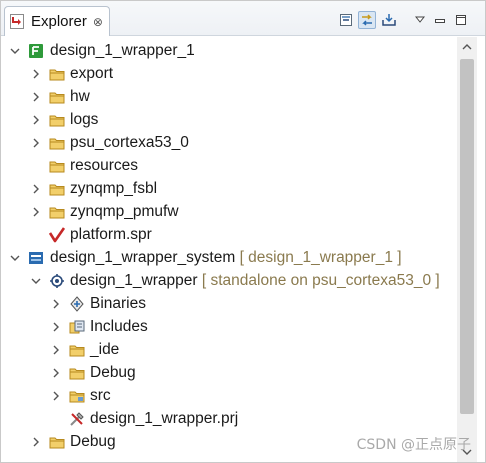 This screenshot has height=463, width=486. I want to click on tab-title: Explorer, so click(59, 21).